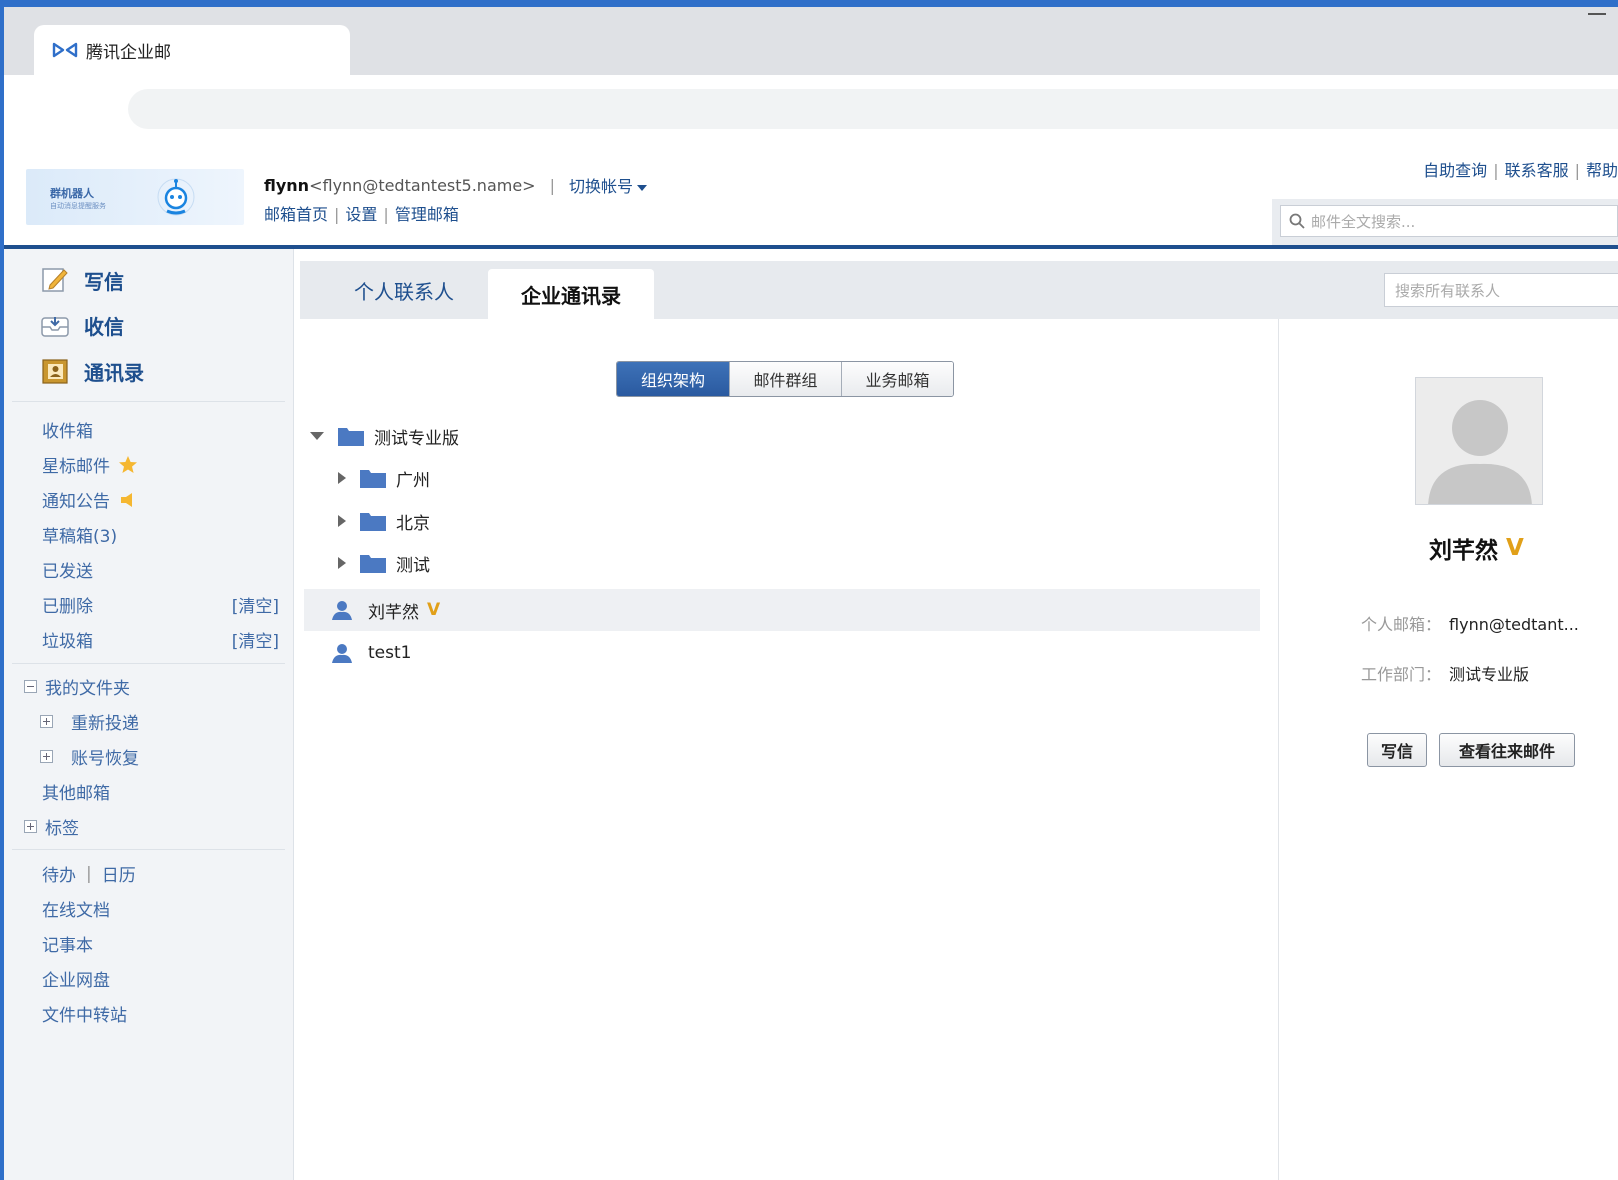 Image resolution: width=1618 pixels, height=1180 pixels. Describe the element at coordinates (104, 281) in the screenshot. I see `compose-label: 写信` at that location.